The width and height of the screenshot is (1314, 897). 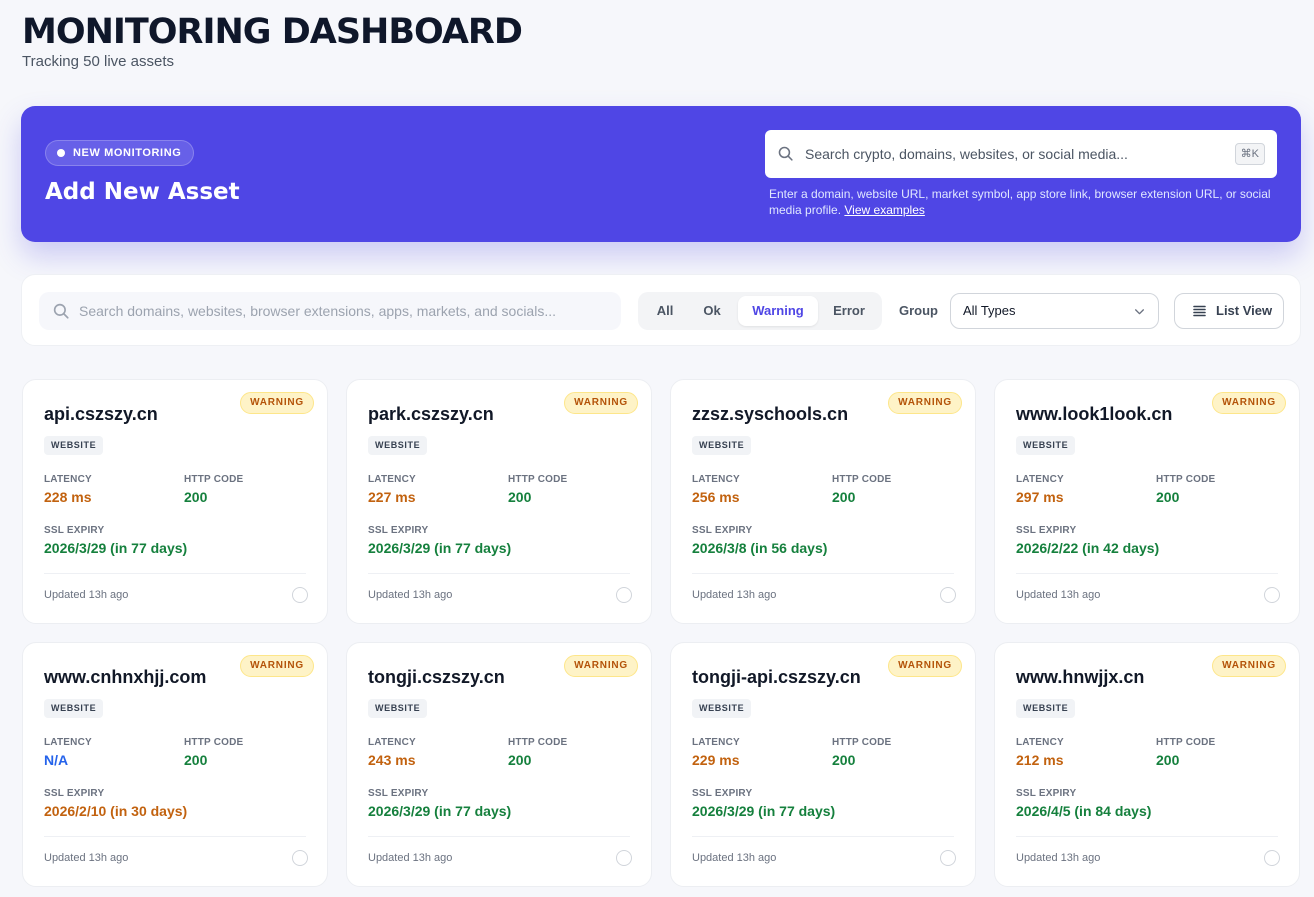 What do you see at coordinates (68, 497) in the screenshot?
I see `latency-value: 228 ms` at bounding box center [68, 497].